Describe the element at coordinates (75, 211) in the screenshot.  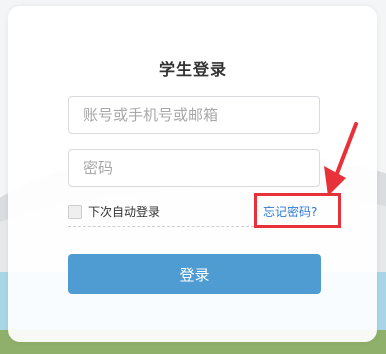
I see `remember-checkbox` at that location.